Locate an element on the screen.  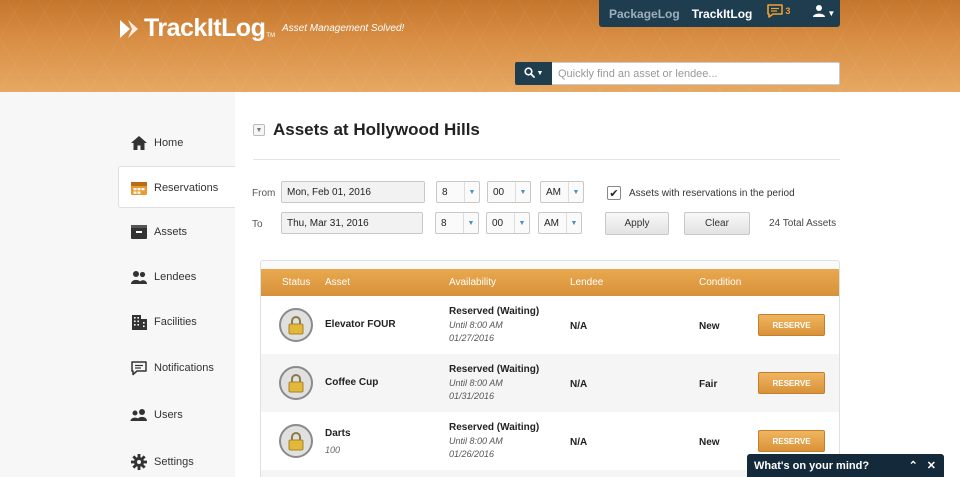
calendar-icon is located at coordinates (139, 188).